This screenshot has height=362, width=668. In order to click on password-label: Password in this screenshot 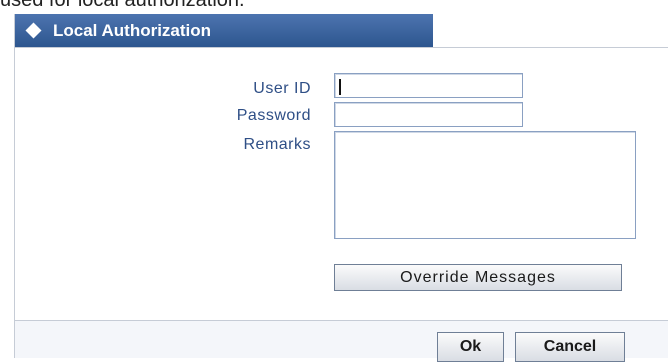, I will do `click(273, 115)`.